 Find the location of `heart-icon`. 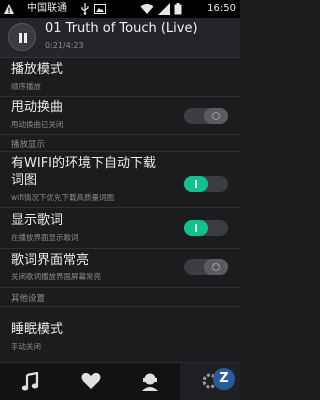

heart-icon is located at coordinates (91, 380).